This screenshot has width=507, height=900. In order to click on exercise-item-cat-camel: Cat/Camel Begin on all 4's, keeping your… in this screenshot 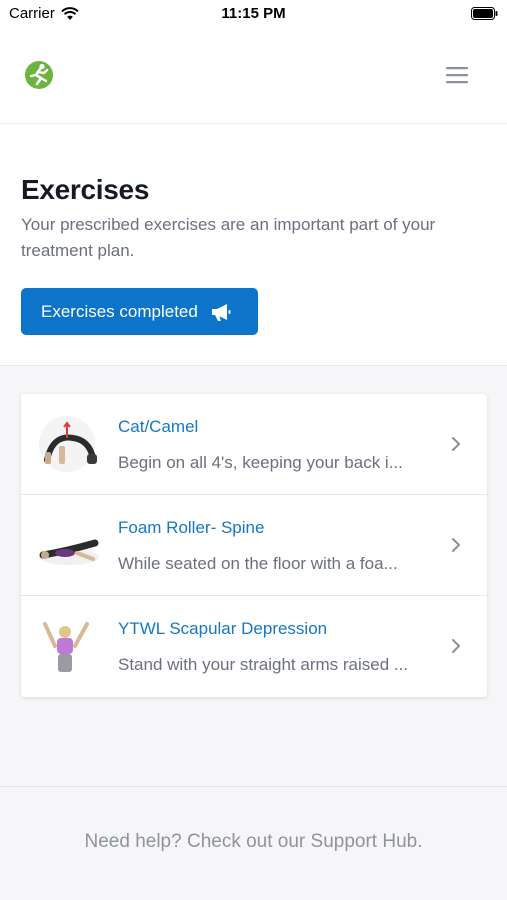, I will do `click(254, 444)`.